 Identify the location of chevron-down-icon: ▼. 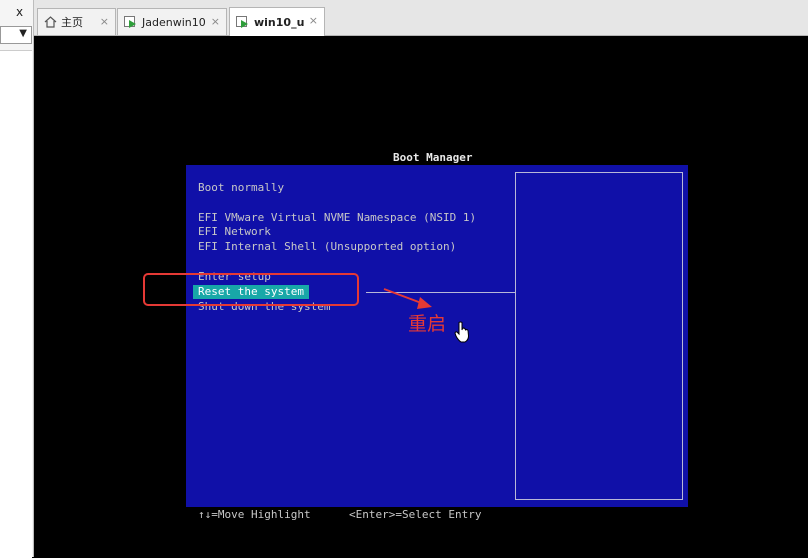
(23, 33).